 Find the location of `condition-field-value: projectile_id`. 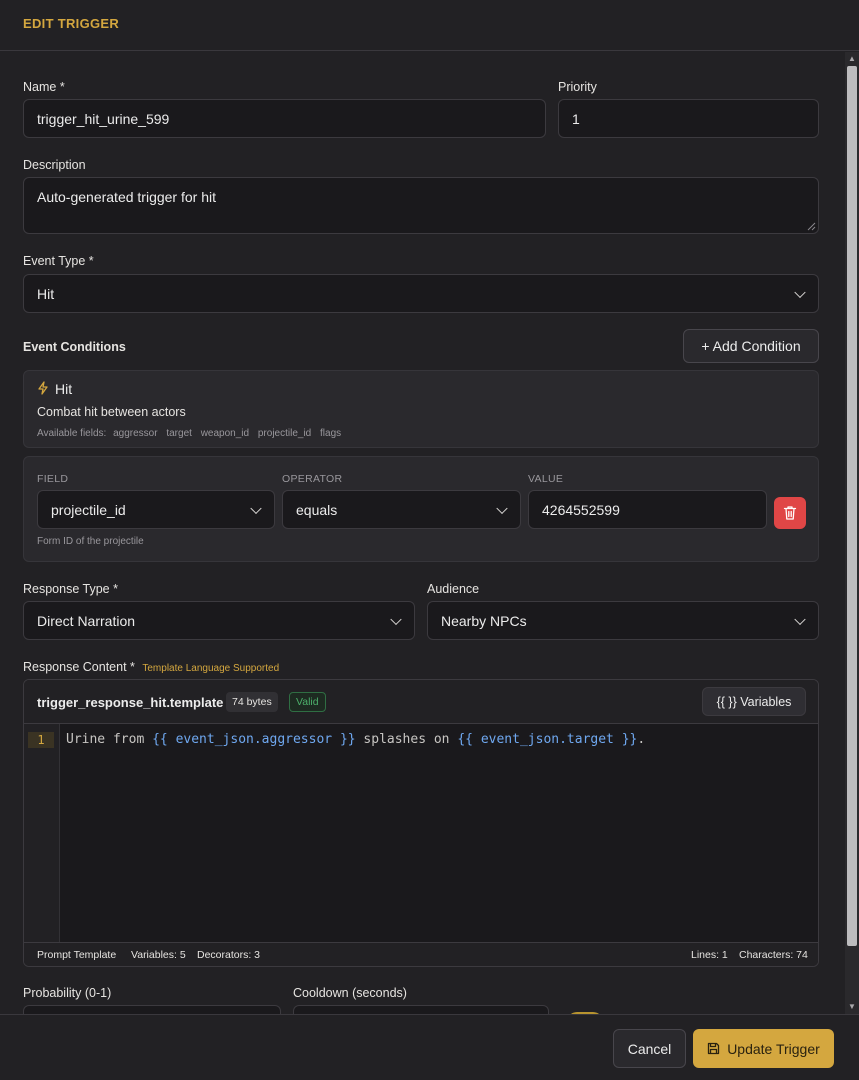

condition-field-value: projectile_id is located at coordinates (88, 509).